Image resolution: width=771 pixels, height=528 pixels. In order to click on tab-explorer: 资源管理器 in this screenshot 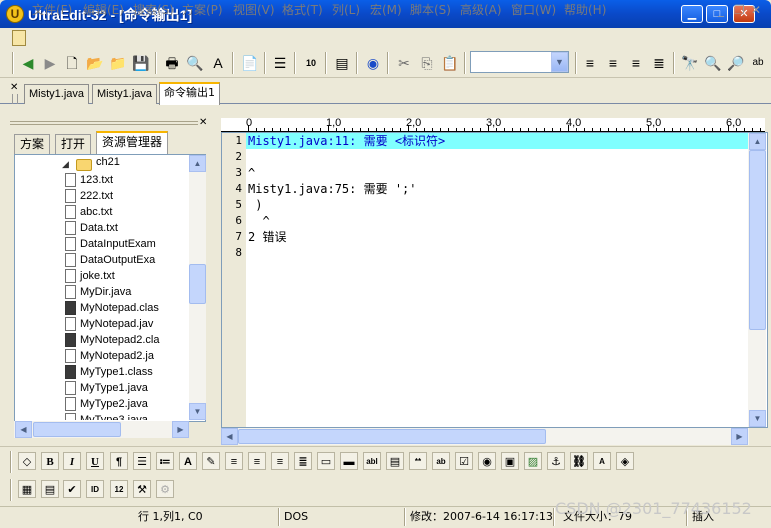, I will do `click(132, 143)`.